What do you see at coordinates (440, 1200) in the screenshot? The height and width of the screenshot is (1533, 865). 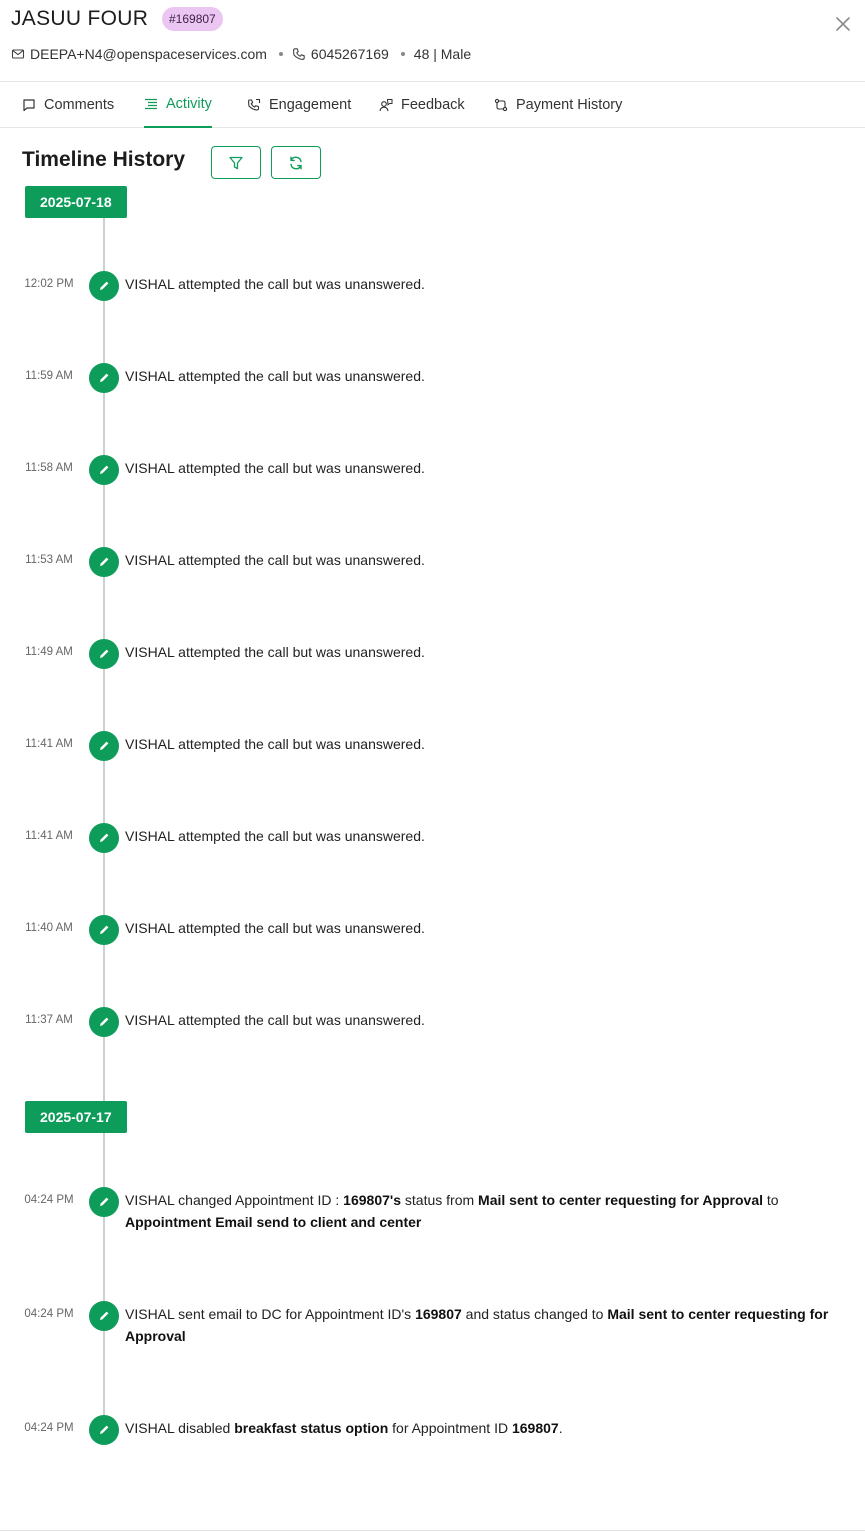 I see `event-text-part: status from` at bounding box center [440, 1200].